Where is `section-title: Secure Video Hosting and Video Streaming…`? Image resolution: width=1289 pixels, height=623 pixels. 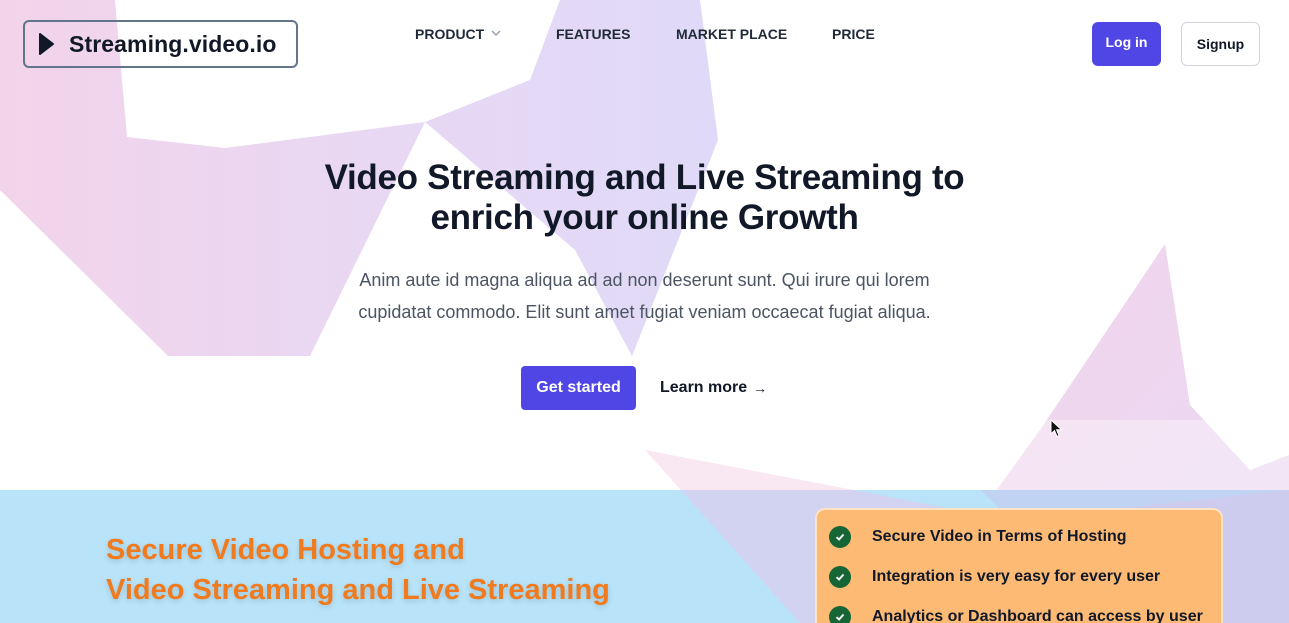 section-title: Secure Video Hosting and Video Streaming… is located at coordinates (358, 570).